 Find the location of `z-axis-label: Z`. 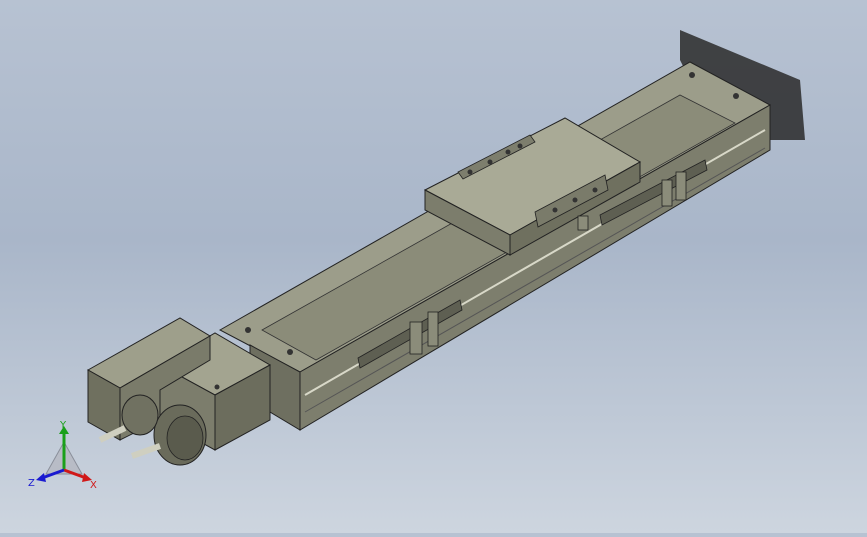

z-axis-label: Z is located at coordinates (31, 483).